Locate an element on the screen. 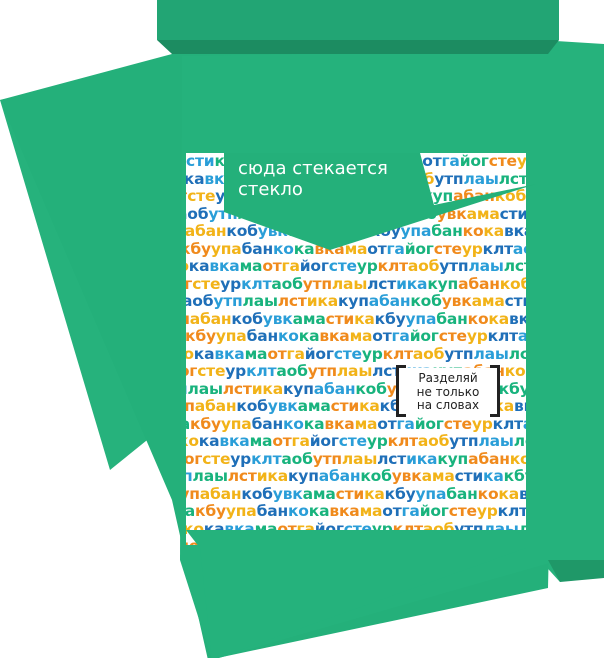 The width and height of the screenshot is (604, 662). badge-line-2: не только is located at coordinates (448, 391).